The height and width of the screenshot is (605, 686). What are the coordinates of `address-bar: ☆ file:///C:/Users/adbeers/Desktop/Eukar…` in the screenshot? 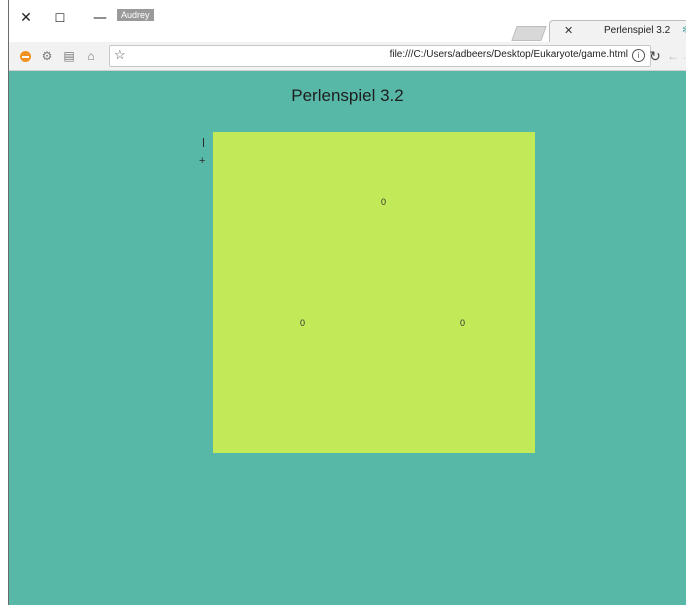 It's located at (380, 56).